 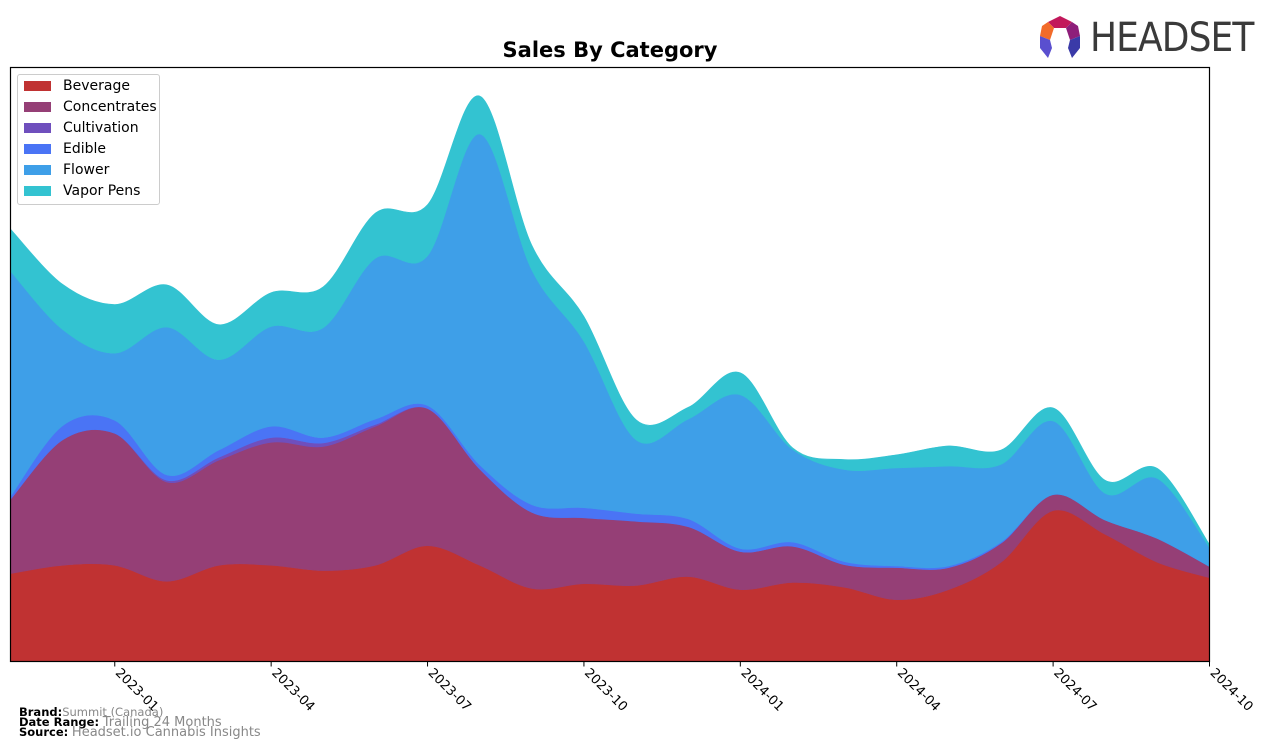 I want to click on legend-item-vapor-pens: Vapor Pens, so click(x=82, y=191).